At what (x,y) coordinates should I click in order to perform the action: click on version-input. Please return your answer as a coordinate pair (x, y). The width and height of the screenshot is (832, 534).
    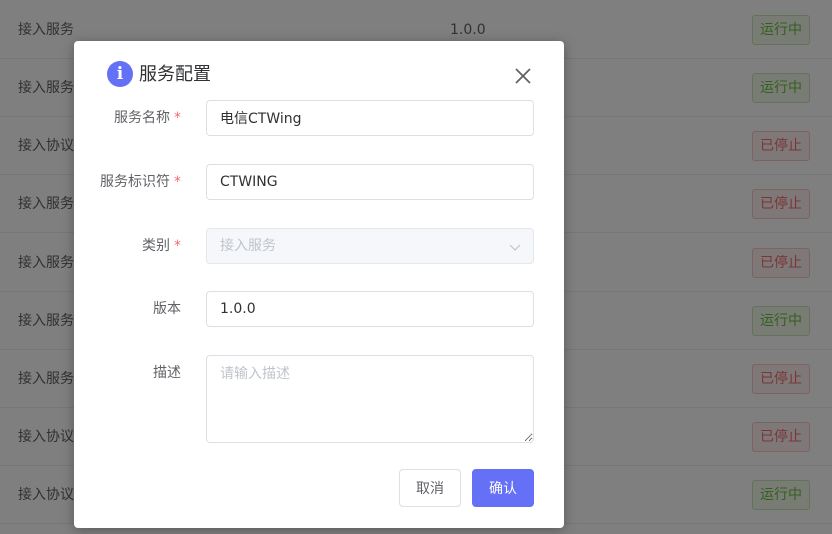
    Looking at the image, I should click on (370, 309).